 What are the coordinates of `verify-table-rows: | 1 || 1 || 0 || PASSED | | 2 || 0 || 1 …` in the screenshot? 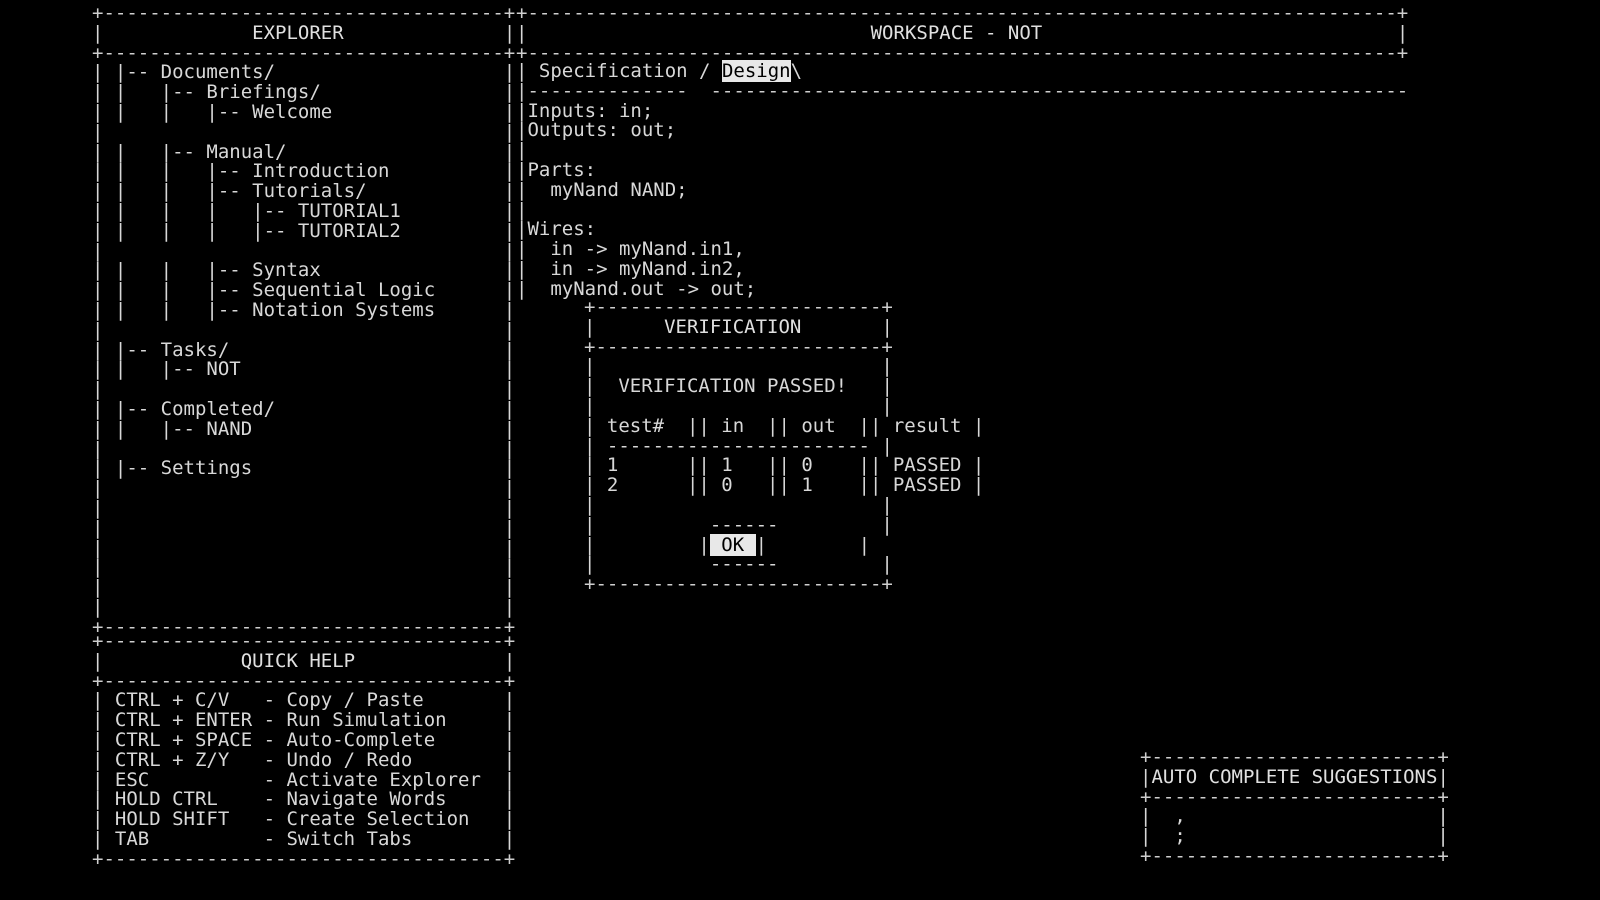 It's located at (784, 475).